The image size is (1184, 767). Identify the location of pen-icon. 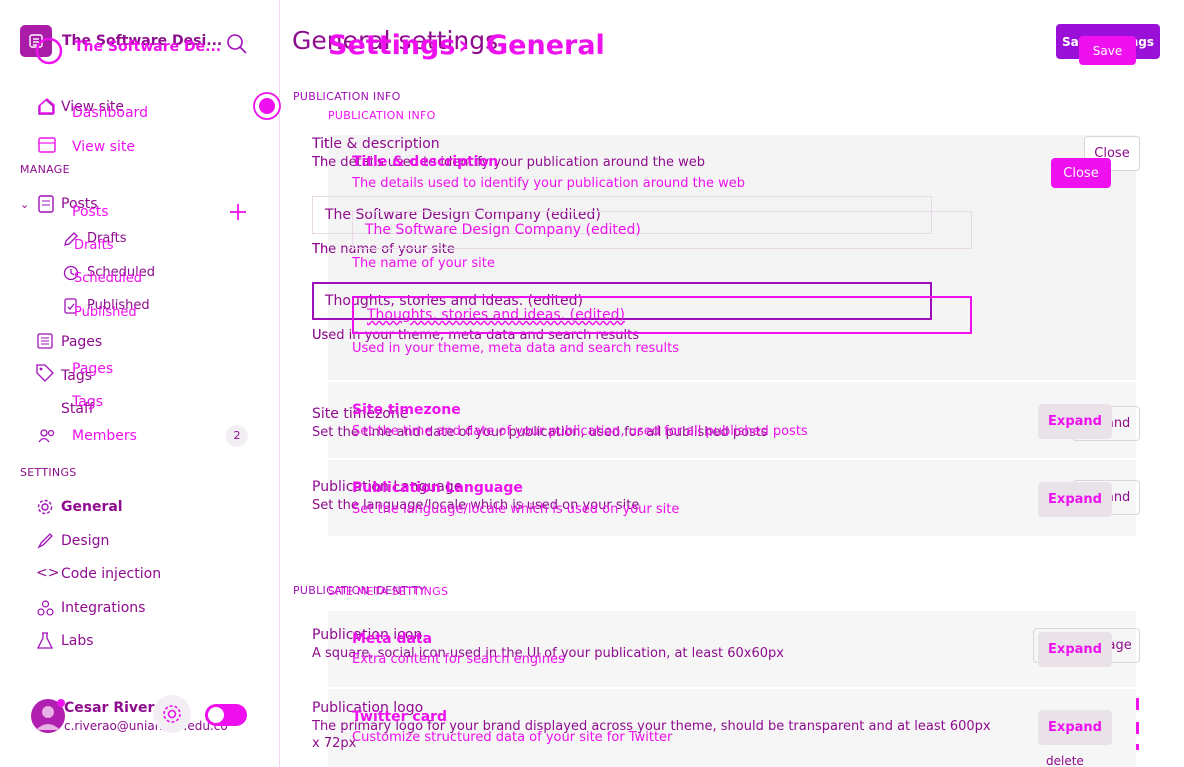
(71, 239).